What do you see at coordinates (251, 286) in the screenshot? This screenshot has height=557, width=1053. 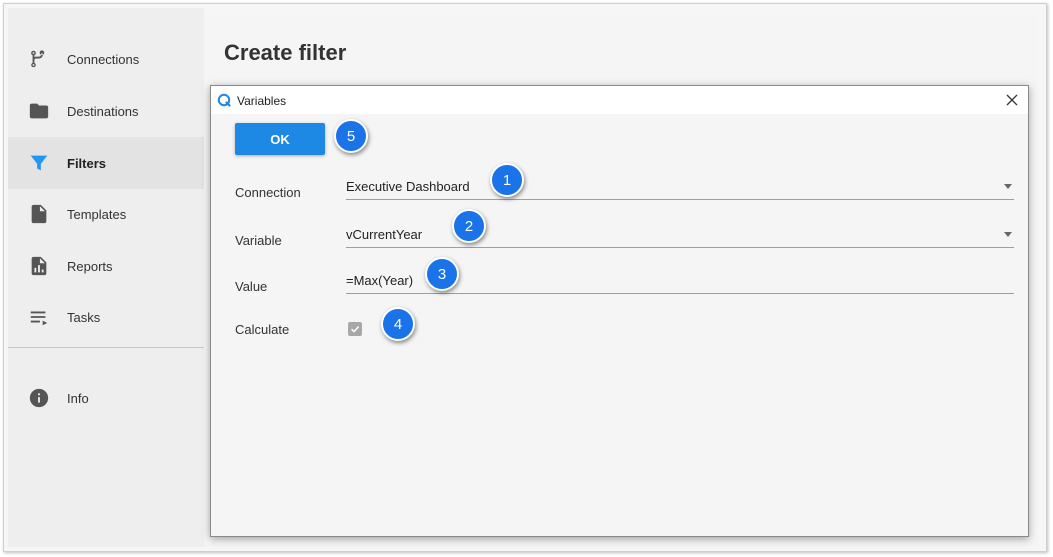 I see `value-label: Value` at bounding box center [251, 286].